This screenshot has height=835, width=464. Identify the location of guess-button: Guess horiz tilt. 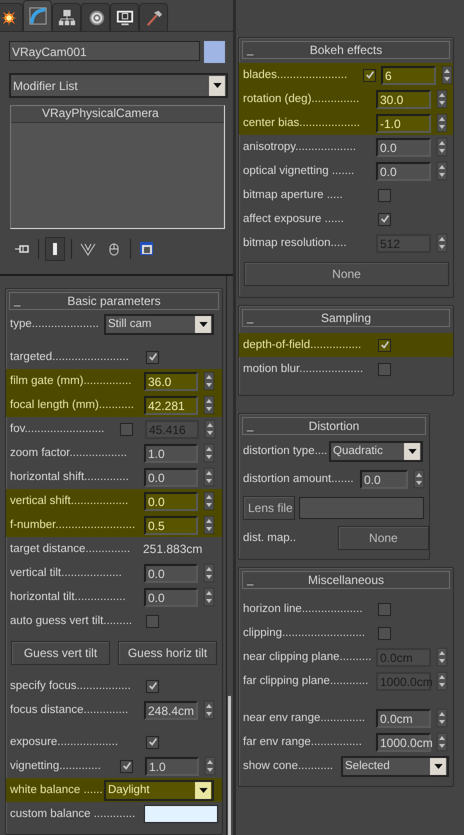
(167, 653).